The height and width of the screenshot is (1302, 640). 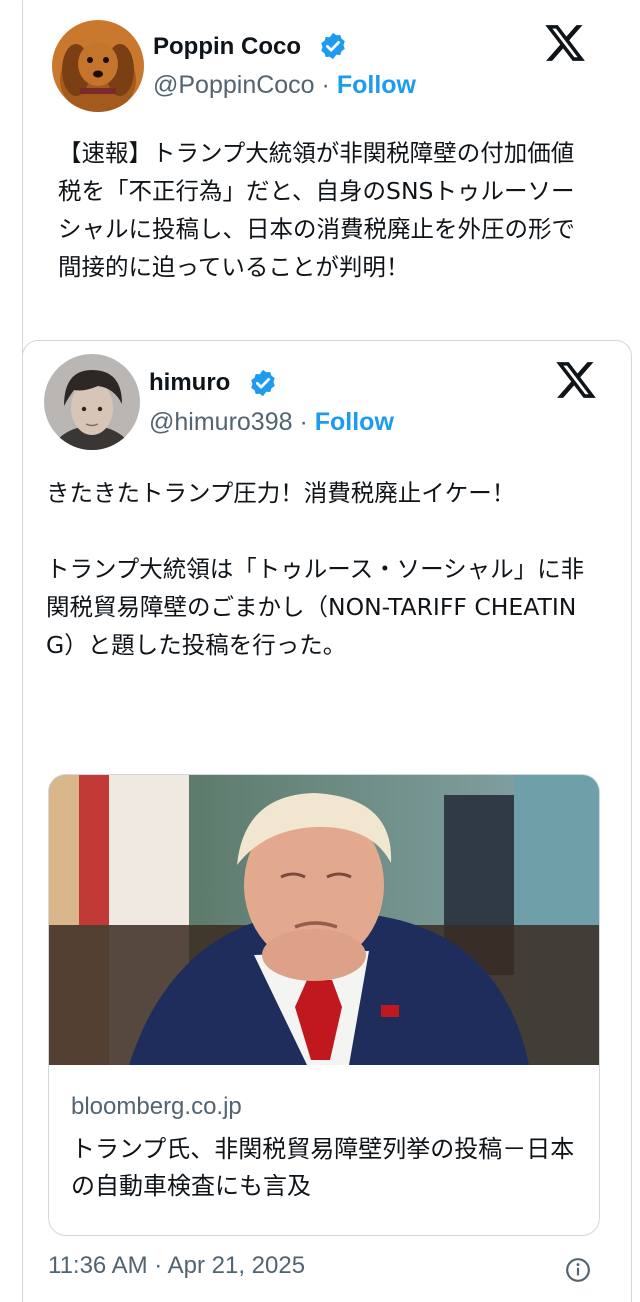 I want to click on quoted-handle-row: @himuro398 · Follow, so click(x=271, y=422).